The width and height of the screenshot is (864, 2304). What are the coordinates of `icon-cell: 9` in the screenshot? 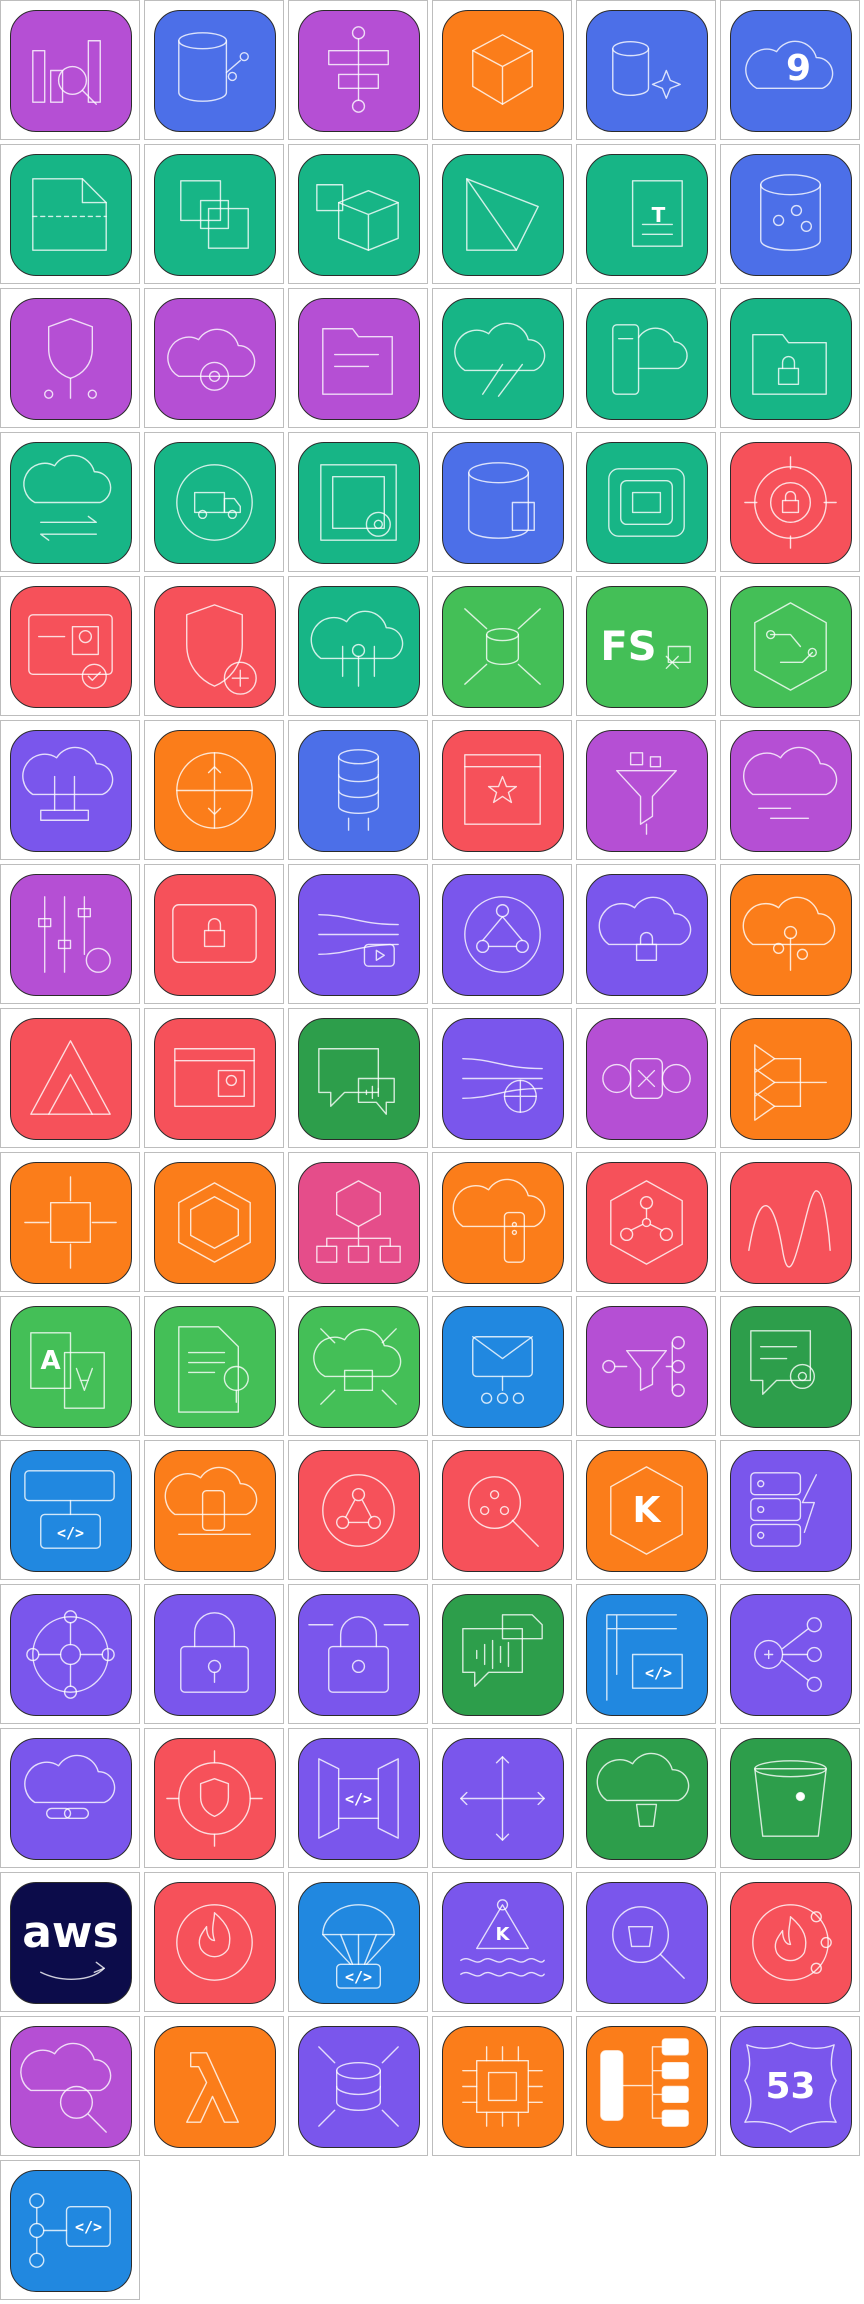 It's located at (790, 70).